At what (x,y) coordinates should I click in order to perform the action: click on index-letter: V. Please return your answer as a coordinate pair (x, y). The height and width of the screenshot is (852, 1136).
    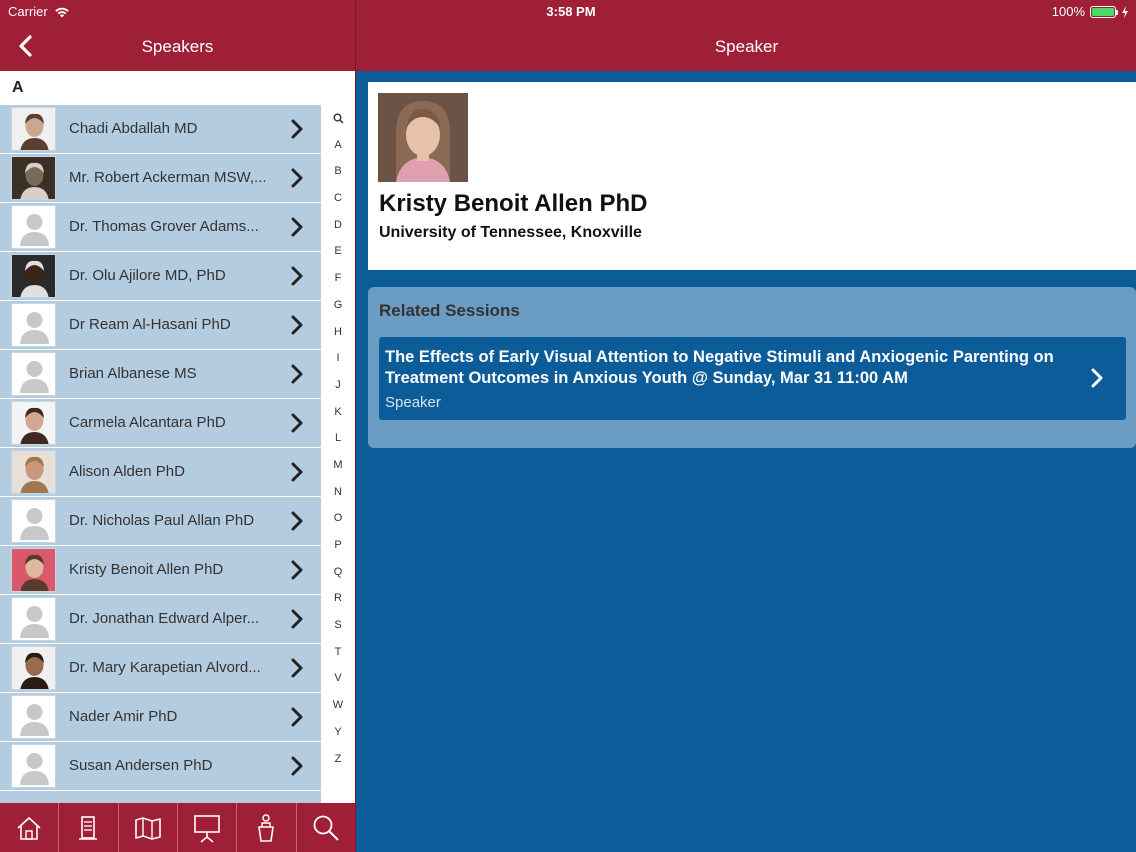
    Looking at the image, I should click on (338, 678).